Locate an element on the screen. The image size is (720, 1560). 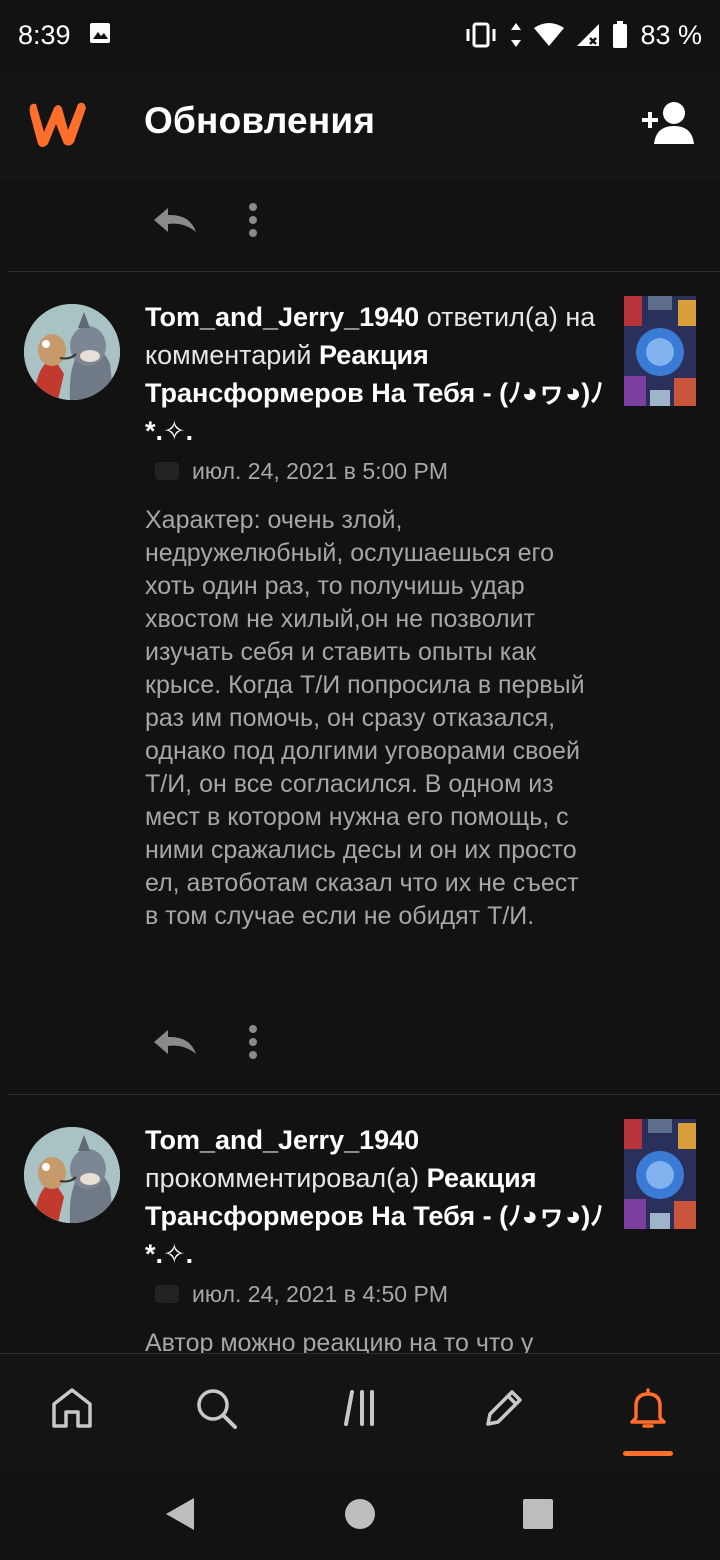
notification-actions is located at coordinates (204, 1042).